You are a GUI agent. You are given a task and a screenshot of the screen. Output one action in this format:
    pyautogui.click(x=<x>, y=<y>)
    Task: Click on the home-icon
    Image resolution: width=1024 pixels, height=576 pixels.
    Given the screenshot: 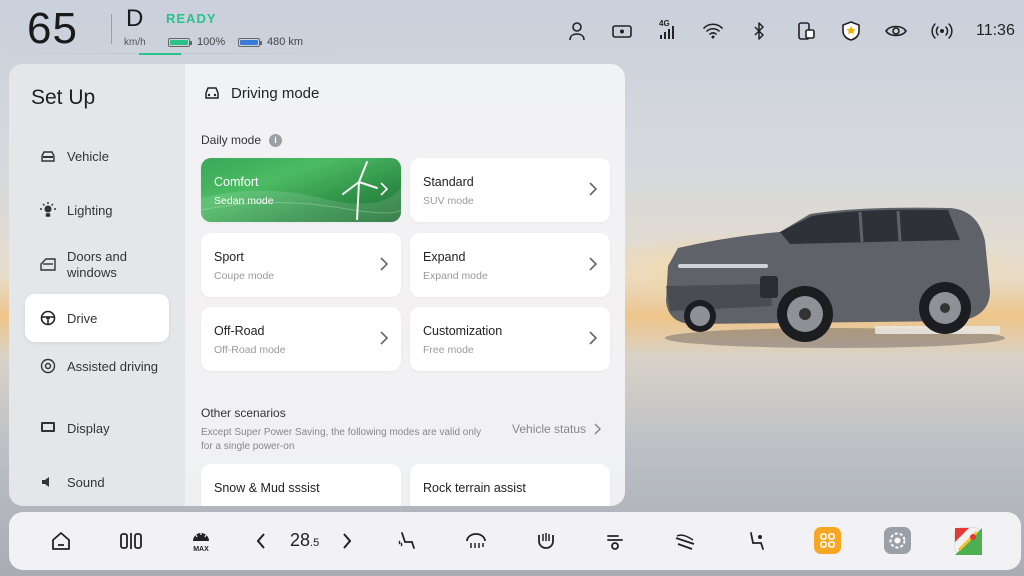 What is the action you would take?
    pyautogui.click(x=61, y=541)
    